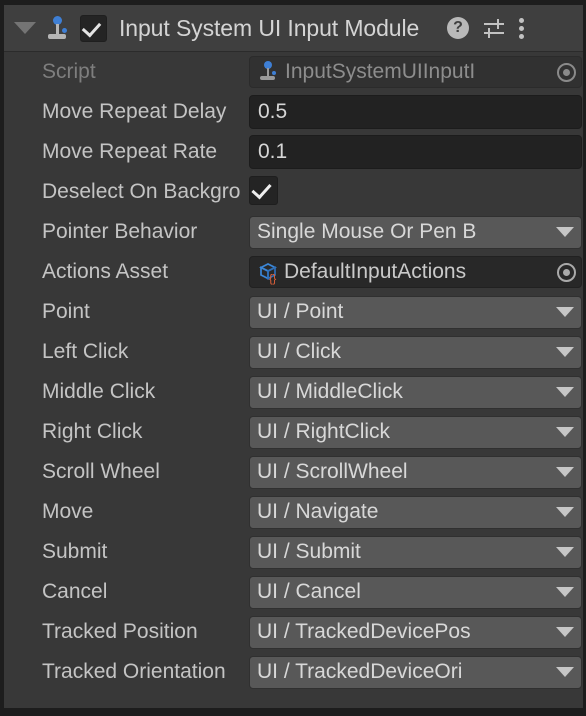  I want to click on foldout-triangle-down-icon, so click(25, 28).